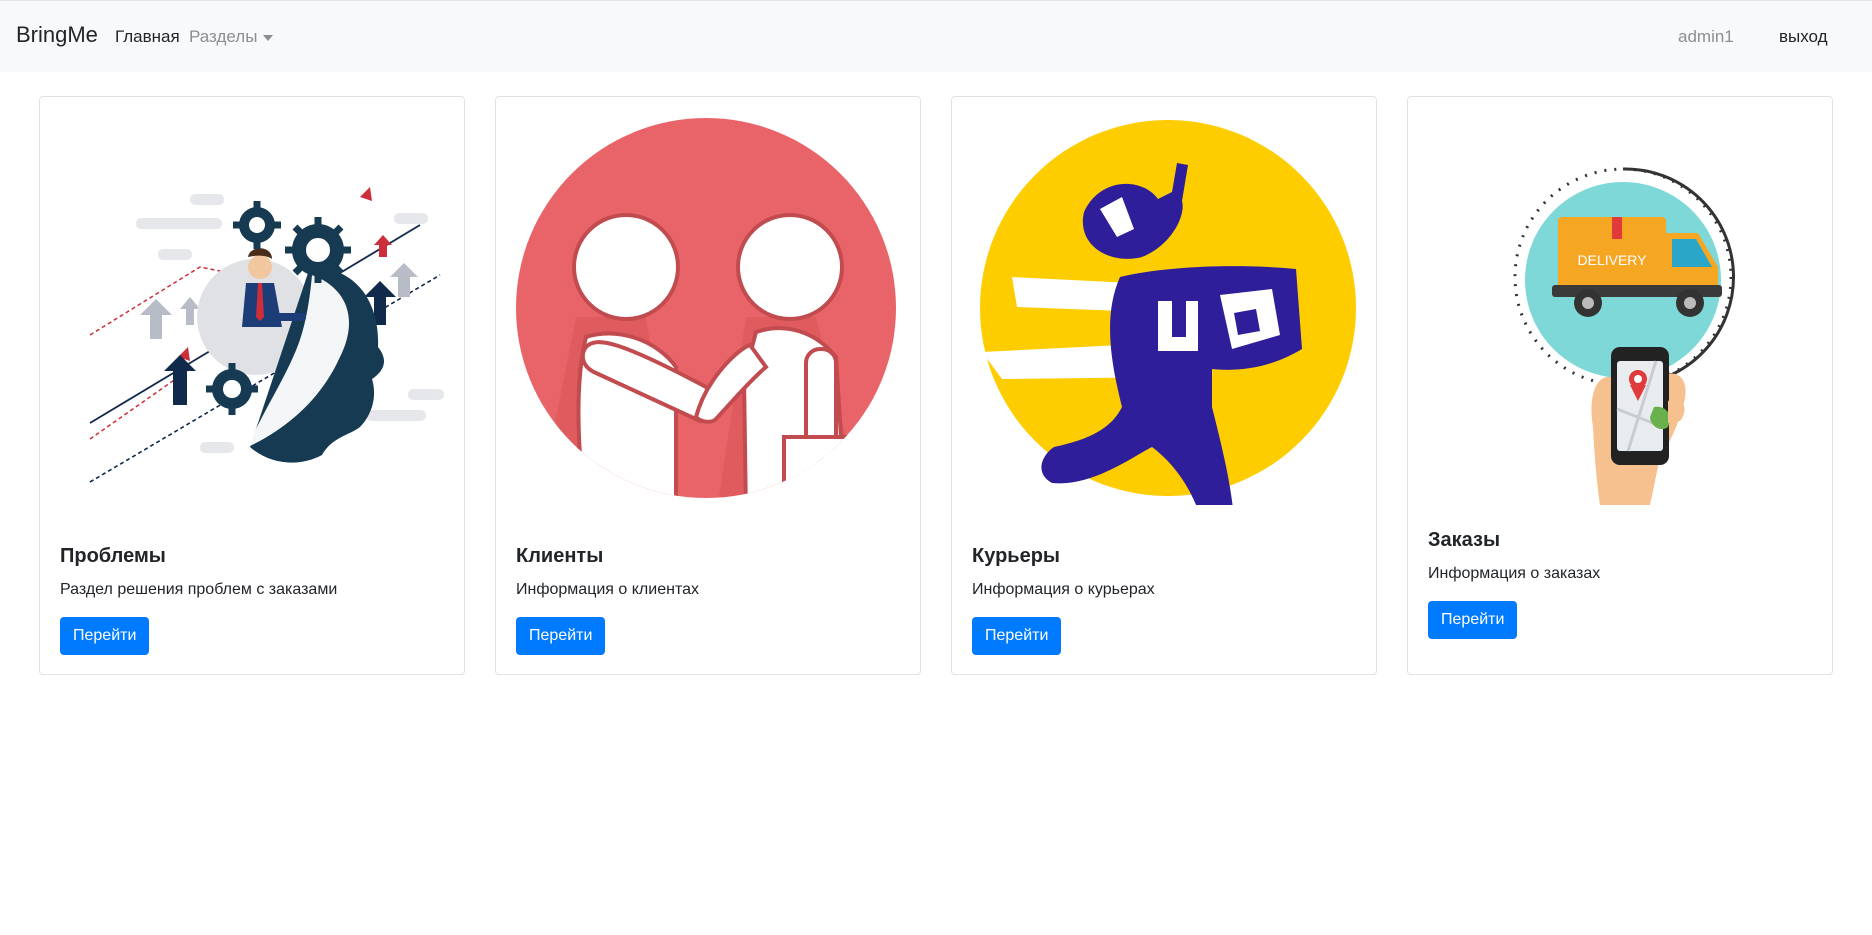  I want to click on head-gears-illustration, so click(266, 335).